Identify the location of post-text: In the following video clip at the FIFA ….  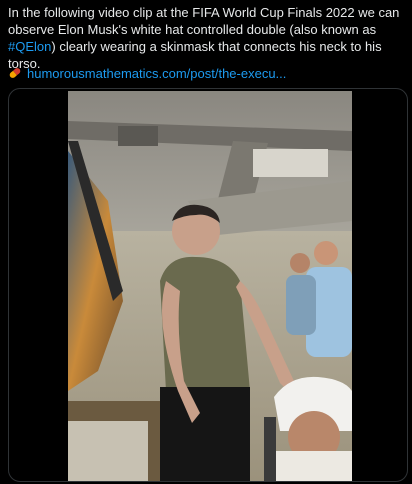
(207, 38).